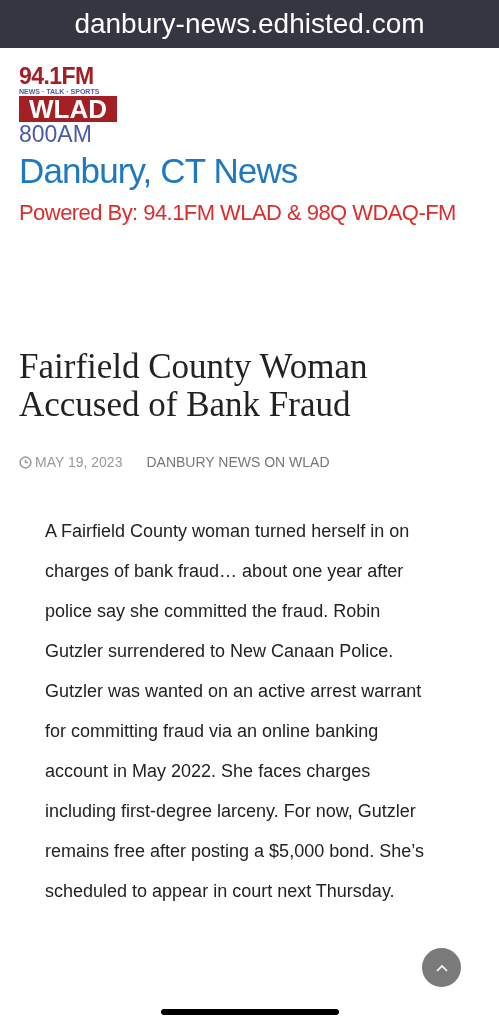 The image size is (499, 1024). I want to click on article-author: DANBURY NEWS ON WLAD, so click(238, 462).